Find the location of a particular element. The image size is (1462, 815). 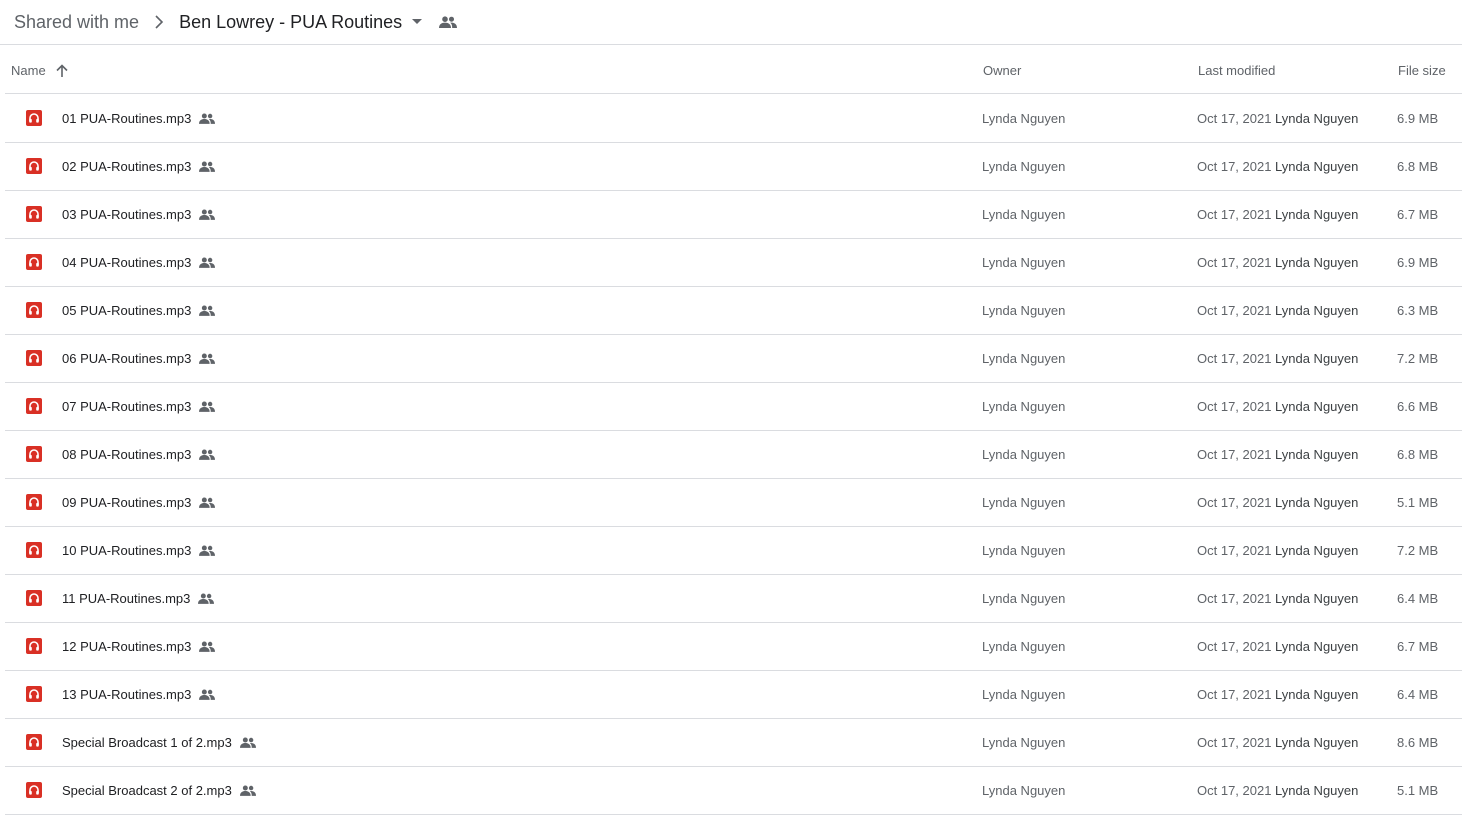

file-name: 01 PUA-Routines.mp3 is located at coordinates (139, 118).